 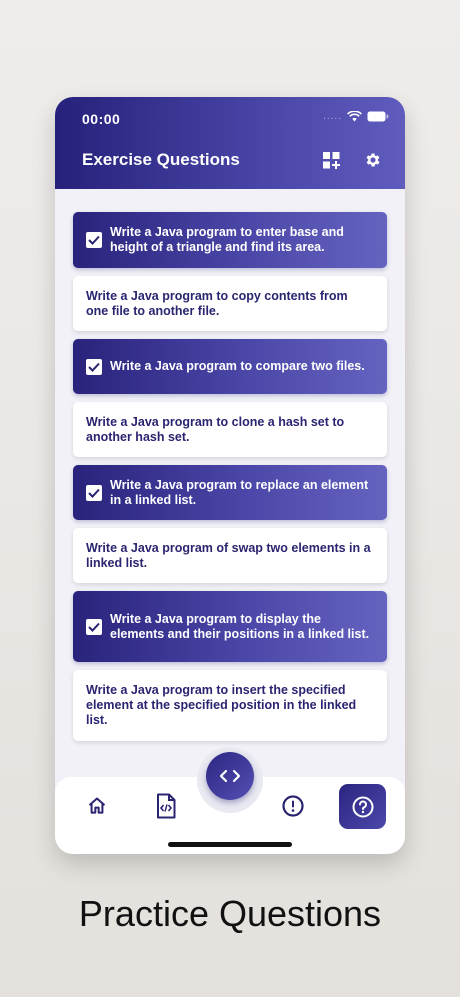 I want to click on settings-button, so click(x=373, y=160).